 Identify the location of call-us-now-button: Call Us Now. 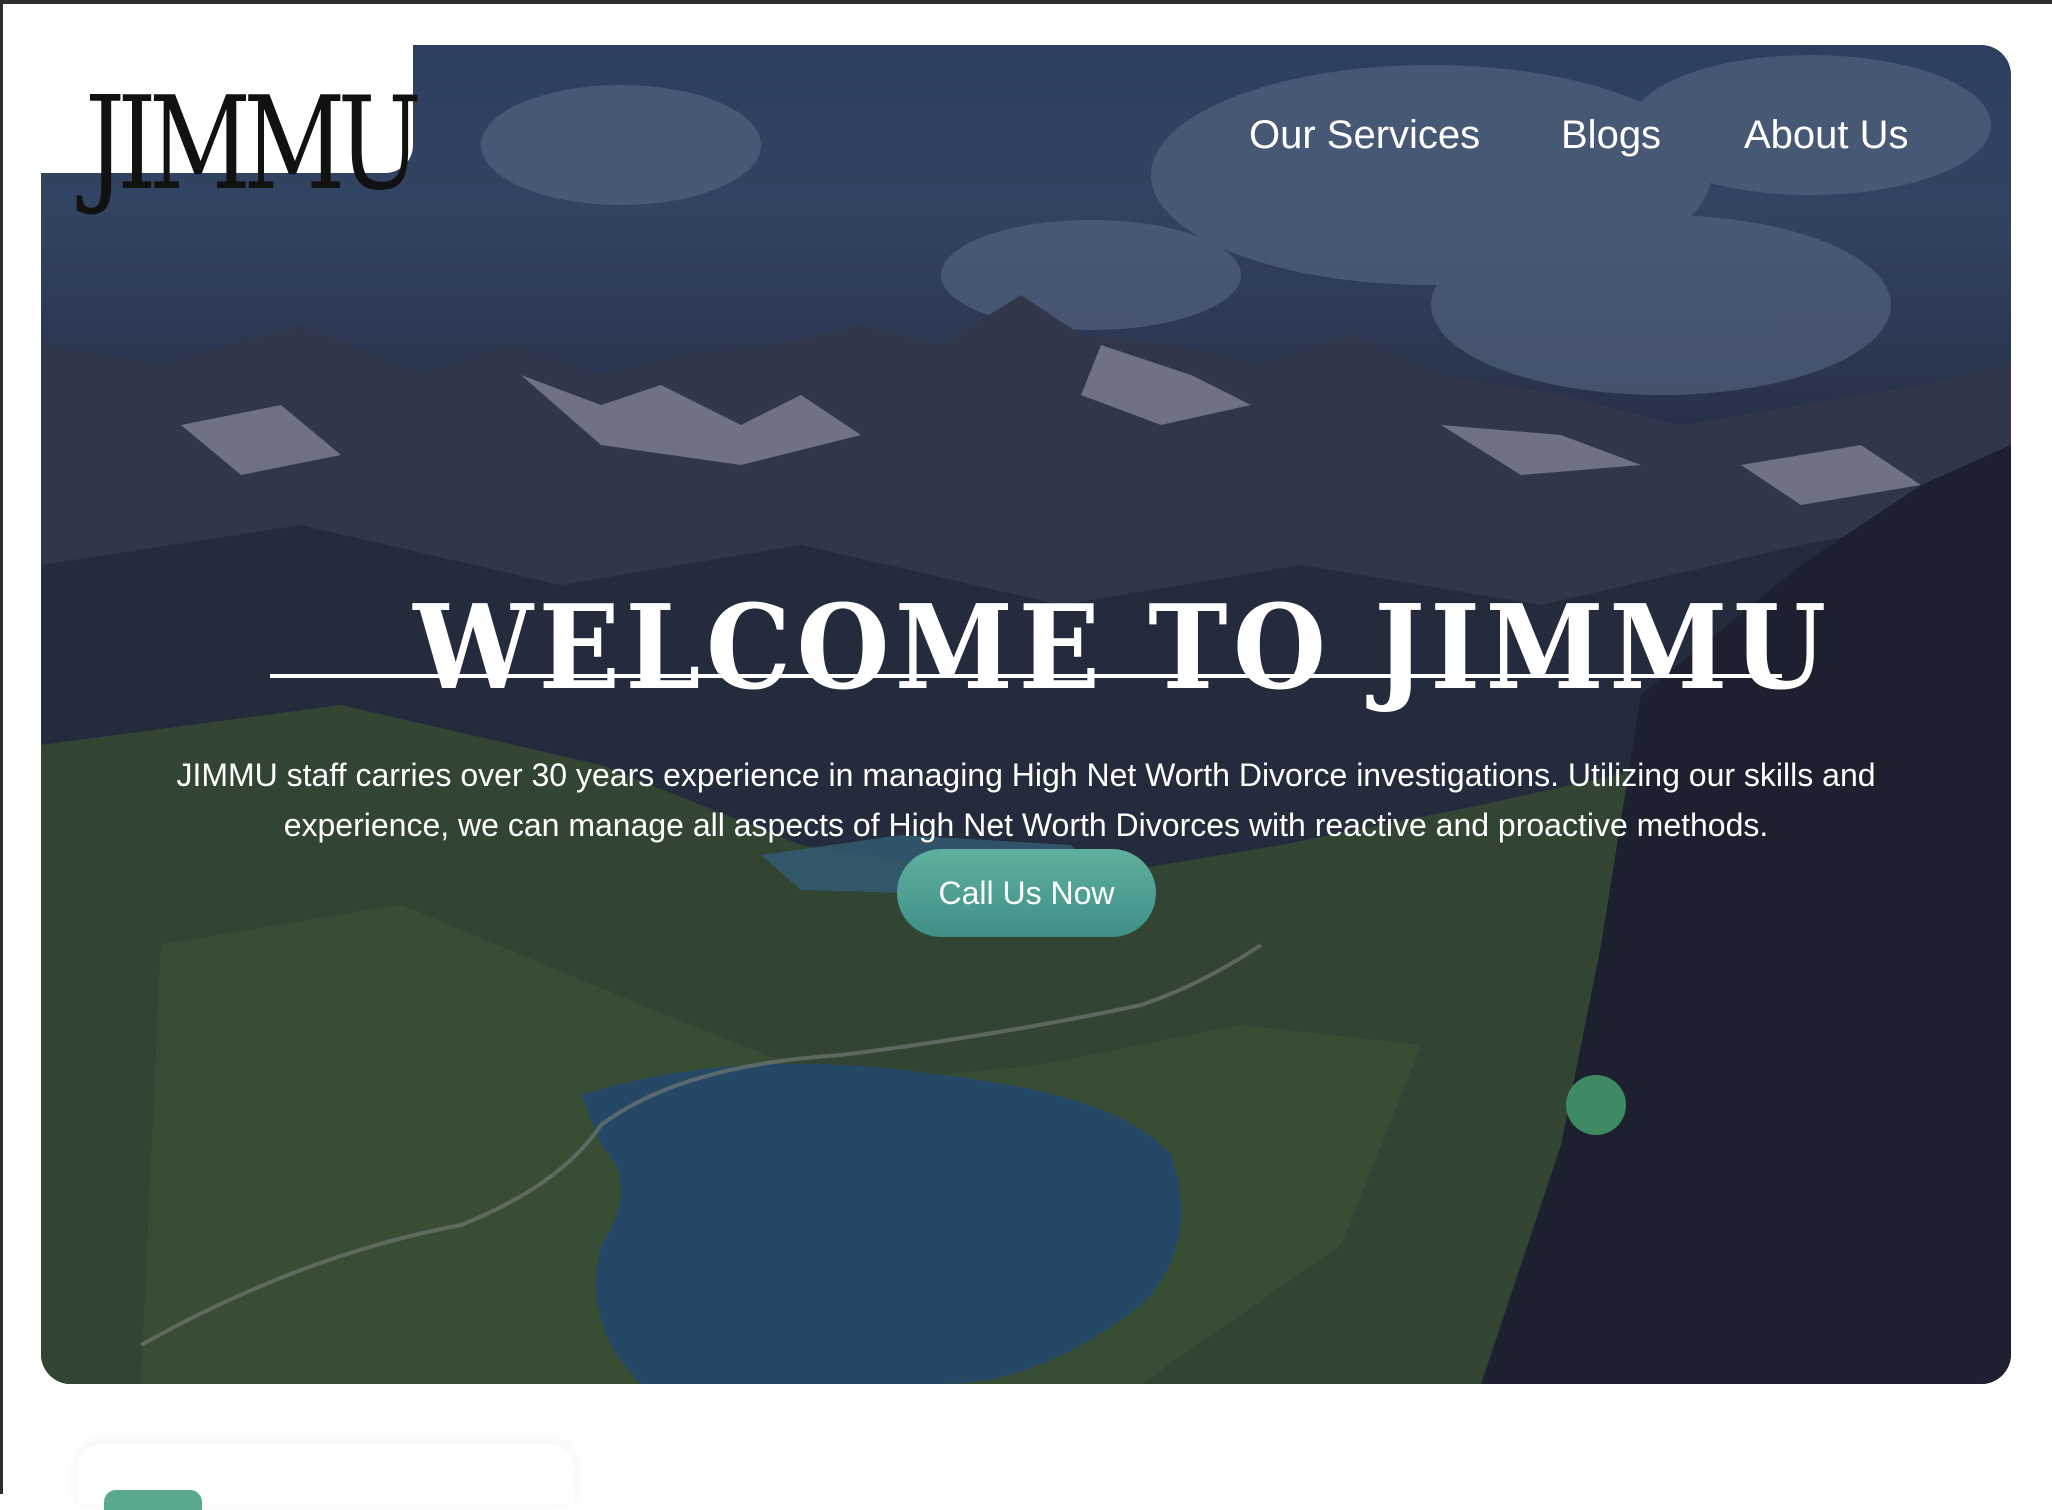
(1026, 893).